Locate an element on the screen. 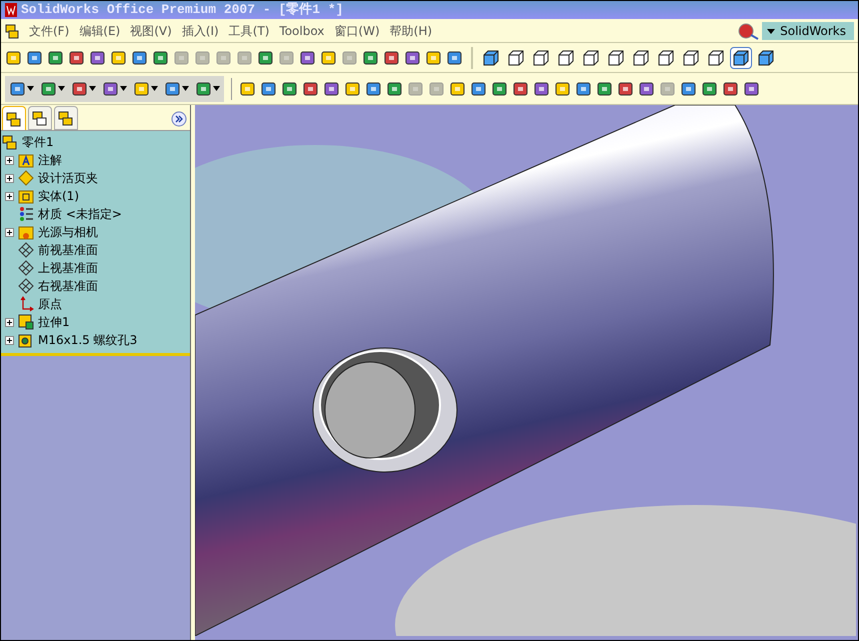 The width and height of the screenshot is (859, 641). parts-icon is located at coordinates (12, 30).